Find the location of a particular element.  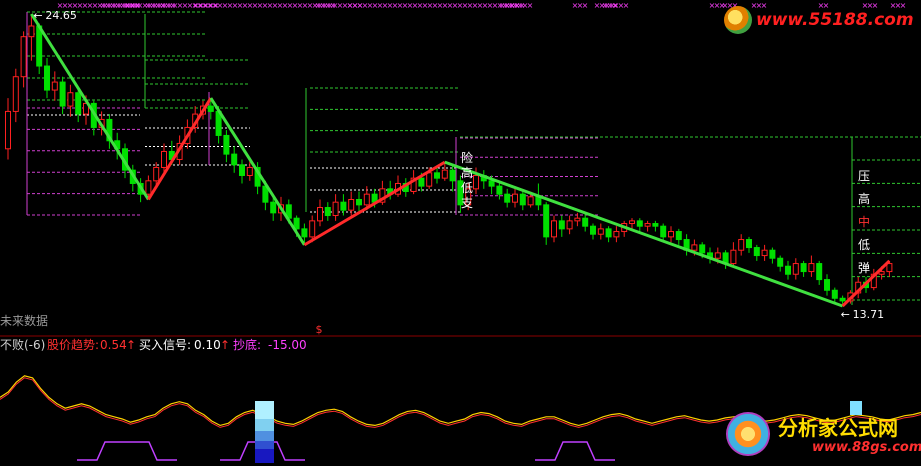

top-marker-14-2: × is located at coordinates (626, 5).